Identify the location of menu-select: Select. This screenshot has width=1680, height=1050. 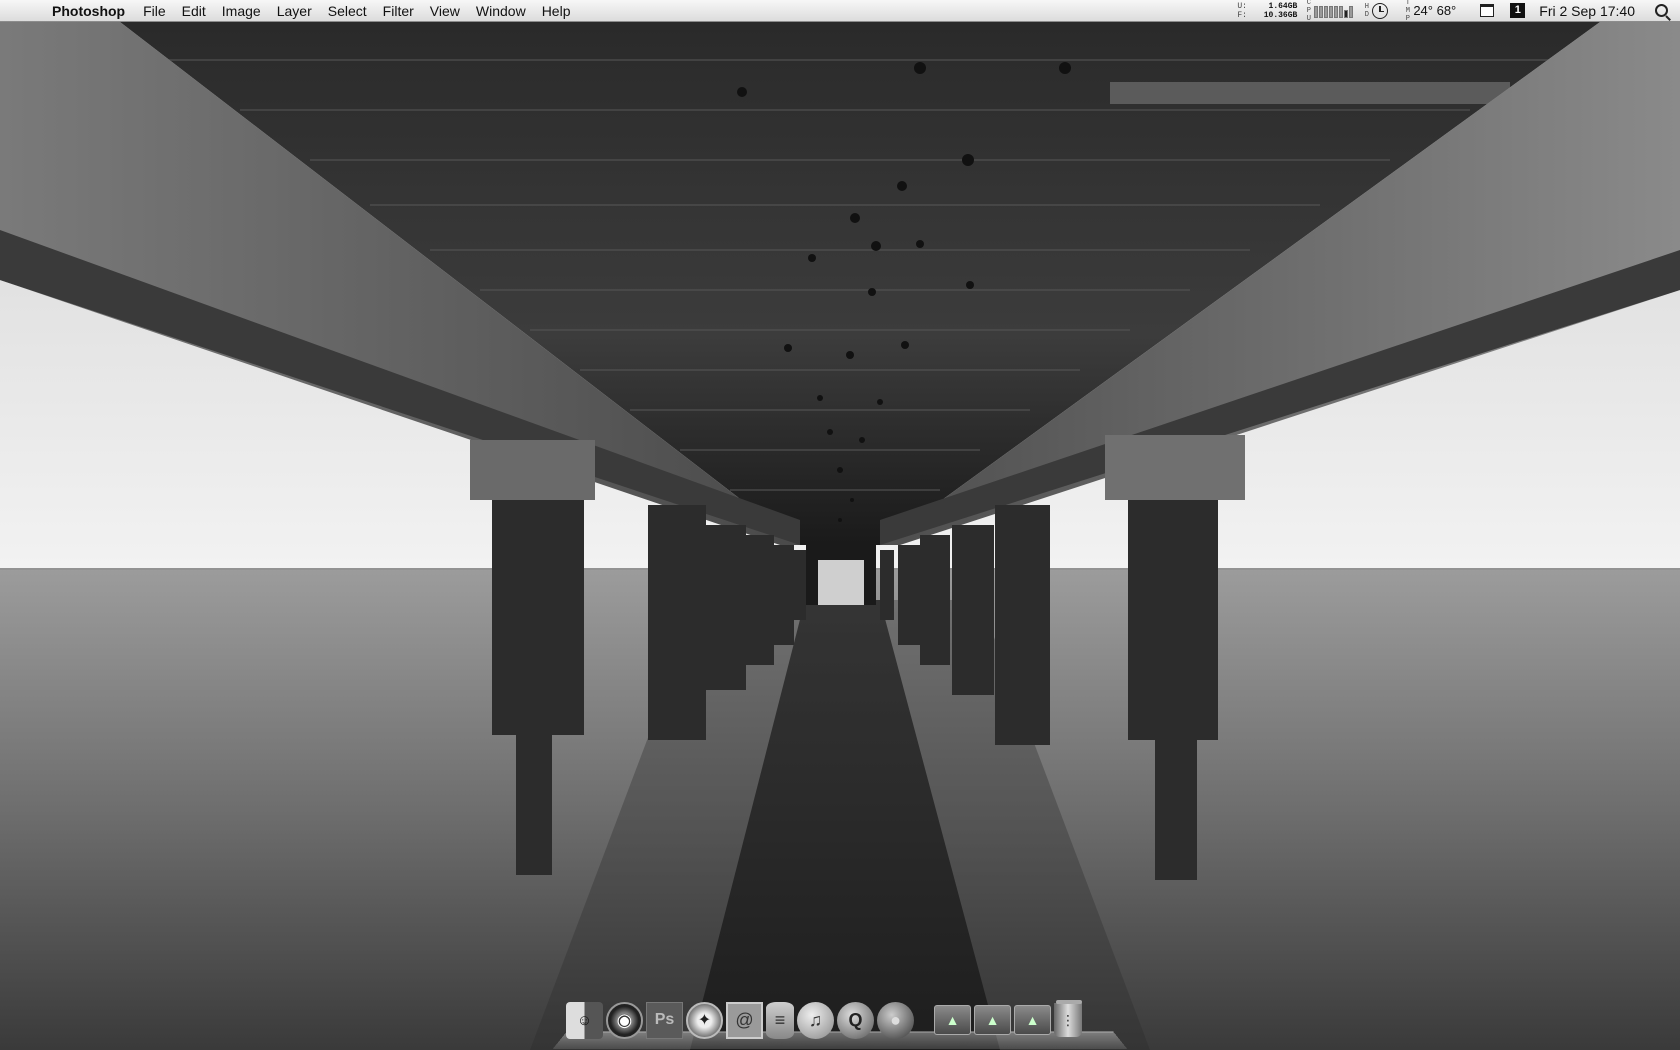
(347, 11).